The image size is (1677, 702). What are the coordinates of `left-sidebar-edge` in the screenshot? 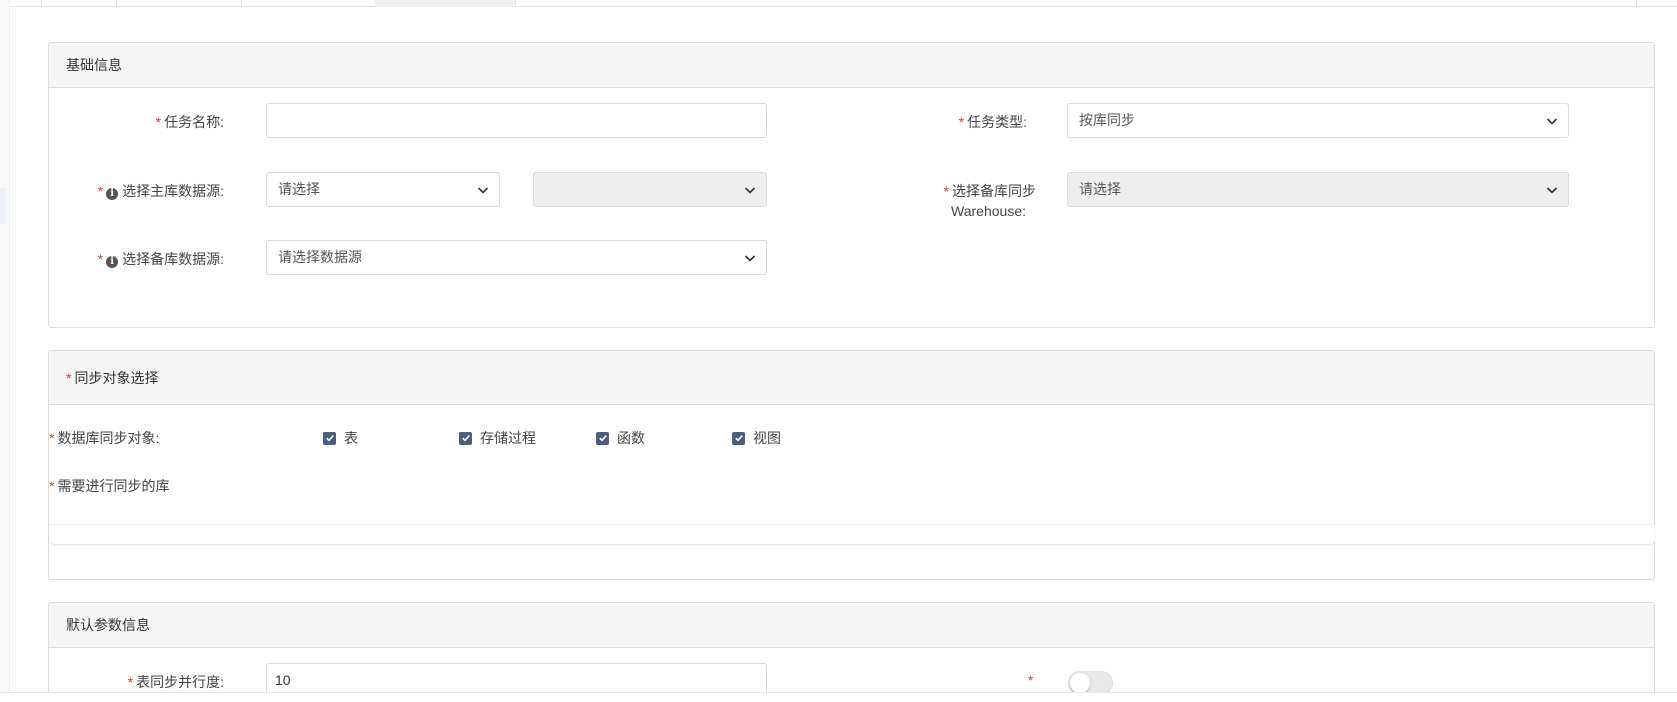 It's located at (5, 351).